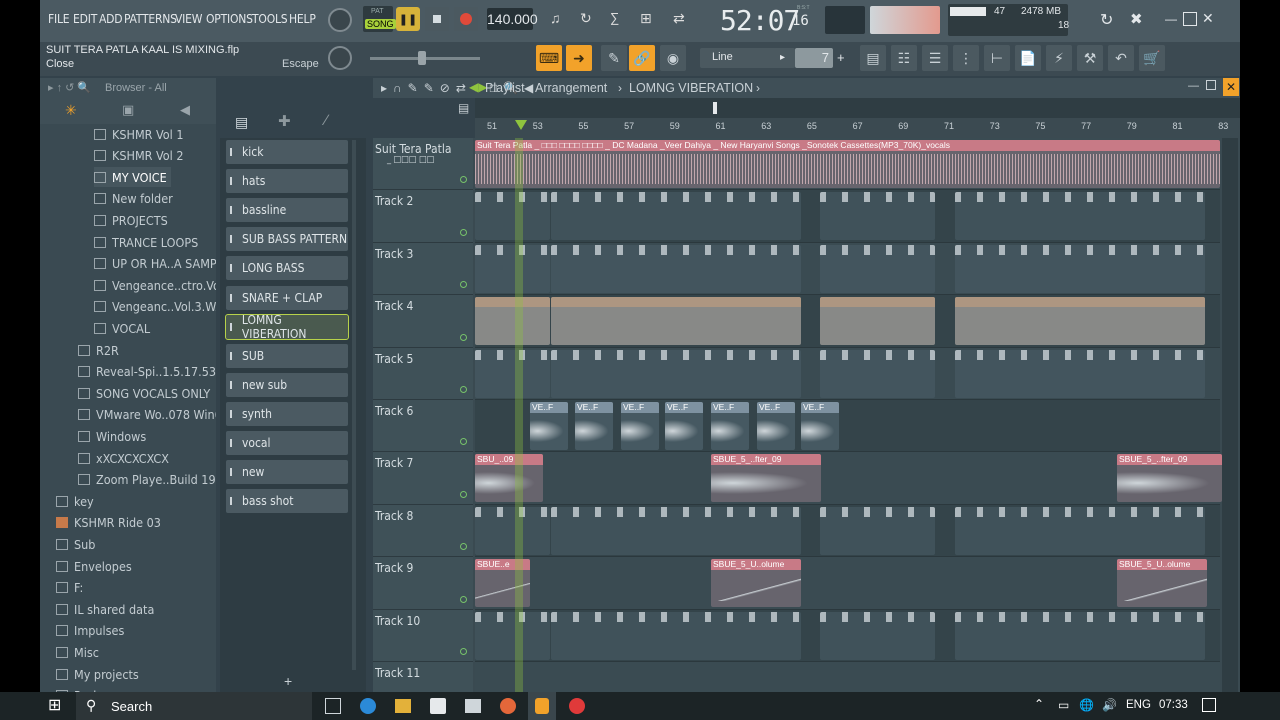 This screenshot has height=720, width=1280. I want to click on browser-item: IL shared data, so click(105, 609).